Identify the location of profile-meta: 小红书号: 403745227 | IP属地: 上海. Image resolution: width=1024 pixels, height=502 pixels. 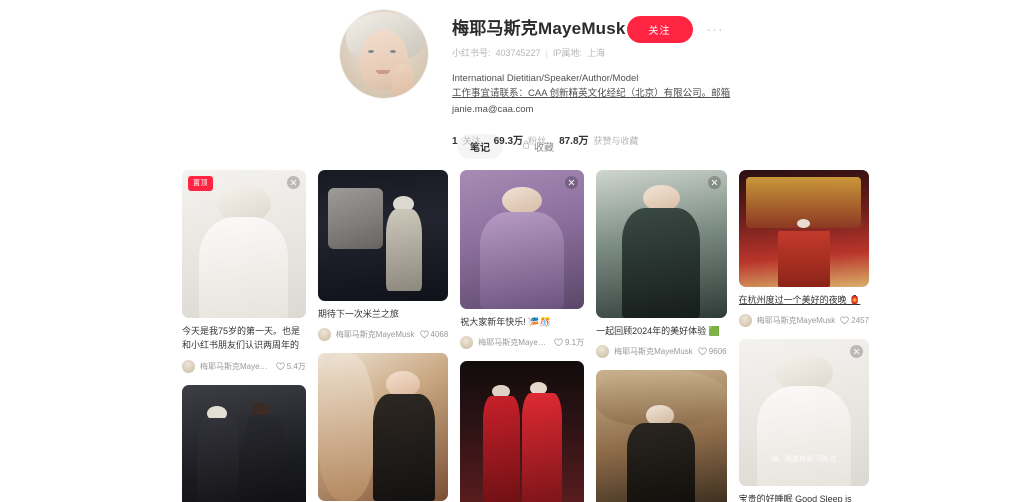
(738, 52).